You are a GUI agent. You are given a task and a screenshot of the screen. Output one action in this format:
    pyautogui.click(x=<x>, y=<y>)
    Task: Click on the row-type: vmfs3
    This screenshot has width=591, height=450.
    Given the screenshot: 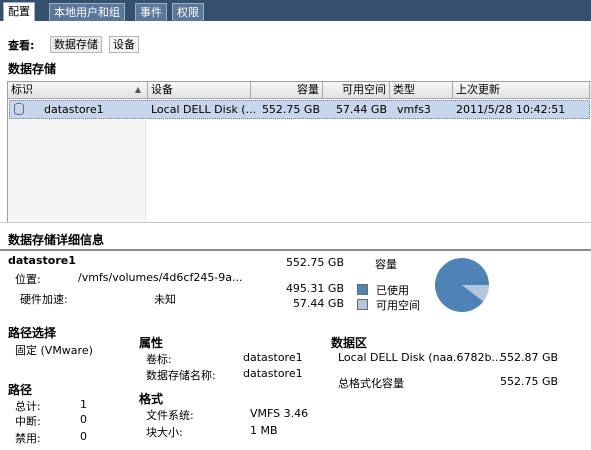 What is the action you would take?
    pyautogui.click(x=414, y=109)
    